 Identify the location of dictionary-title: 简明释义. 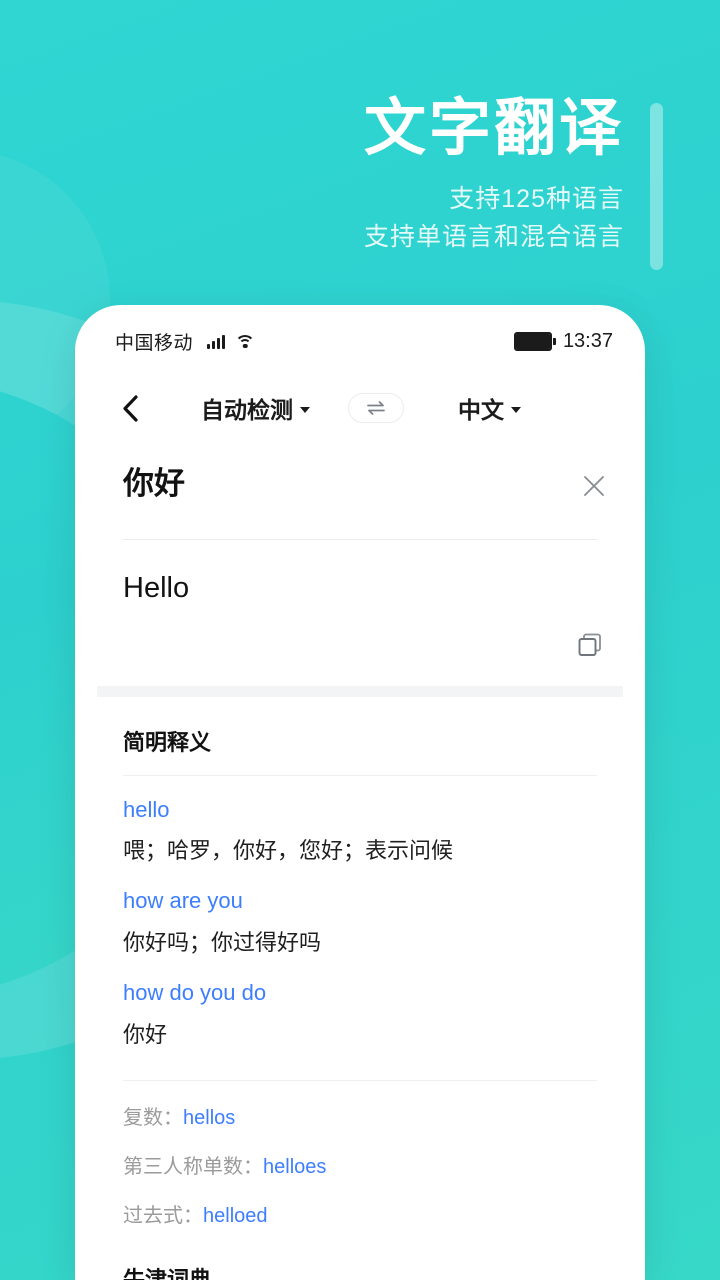
(167, 742).